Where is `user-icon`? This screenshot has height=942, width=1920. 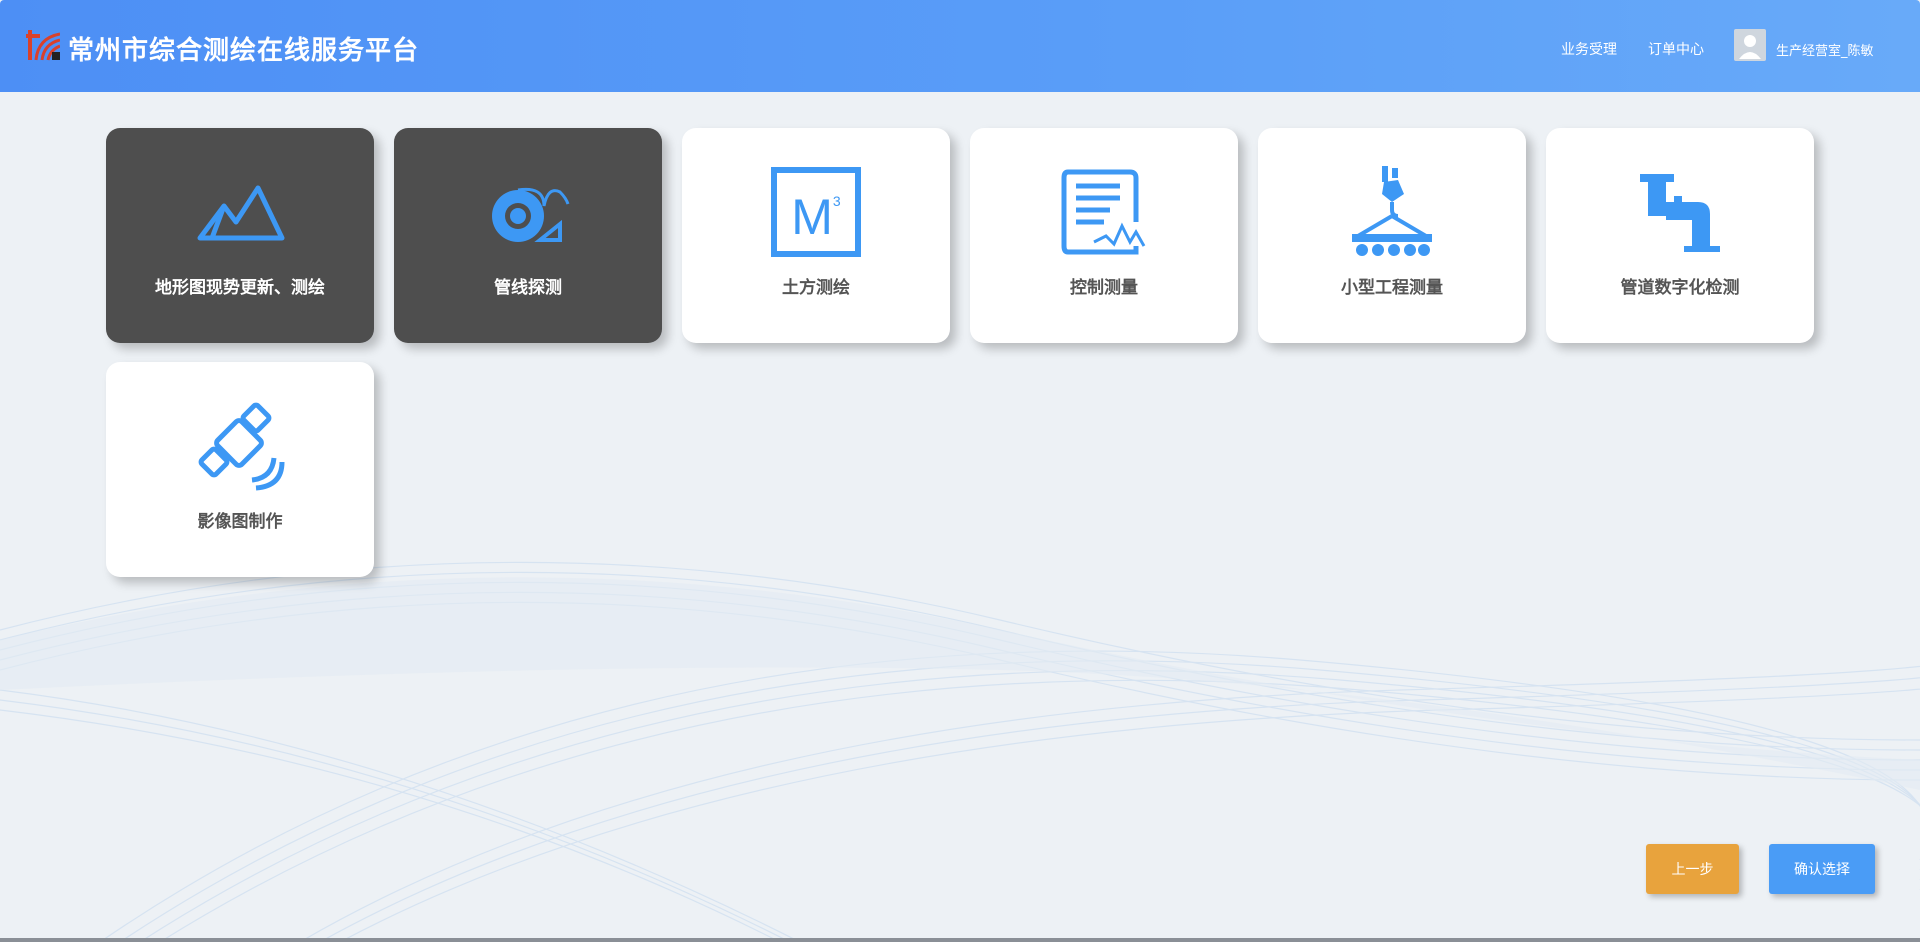 user-icon is located at coordinates (1750, 47).